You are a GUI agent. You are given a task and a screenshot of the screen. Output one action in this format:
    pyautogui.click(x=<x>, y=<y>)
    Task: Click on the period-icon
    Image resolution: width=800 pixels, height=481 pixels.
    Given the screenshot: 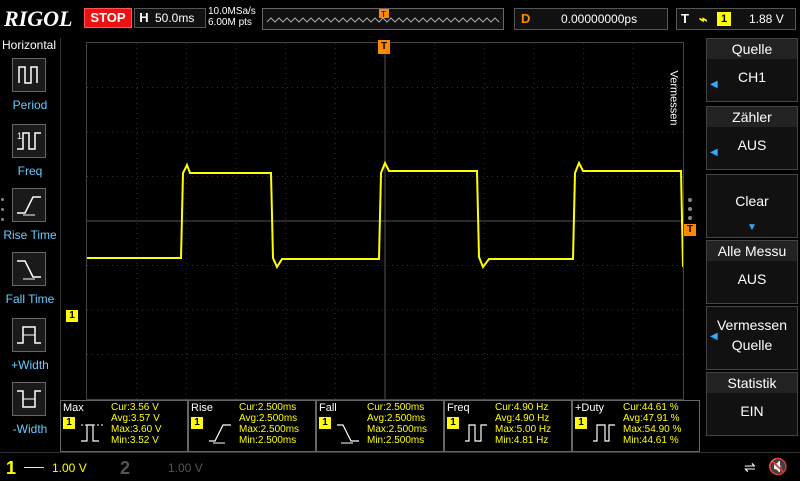 What is the action you would take?
    pyautogui.click(x=29, y=75)
    